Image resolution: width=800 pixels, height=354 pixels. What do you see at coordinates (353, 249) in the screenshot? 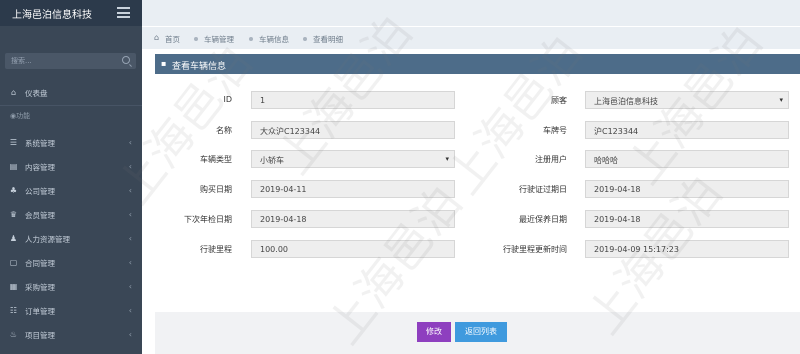
I see `field-mileage: 100.00` at bounding box center [353, 249].